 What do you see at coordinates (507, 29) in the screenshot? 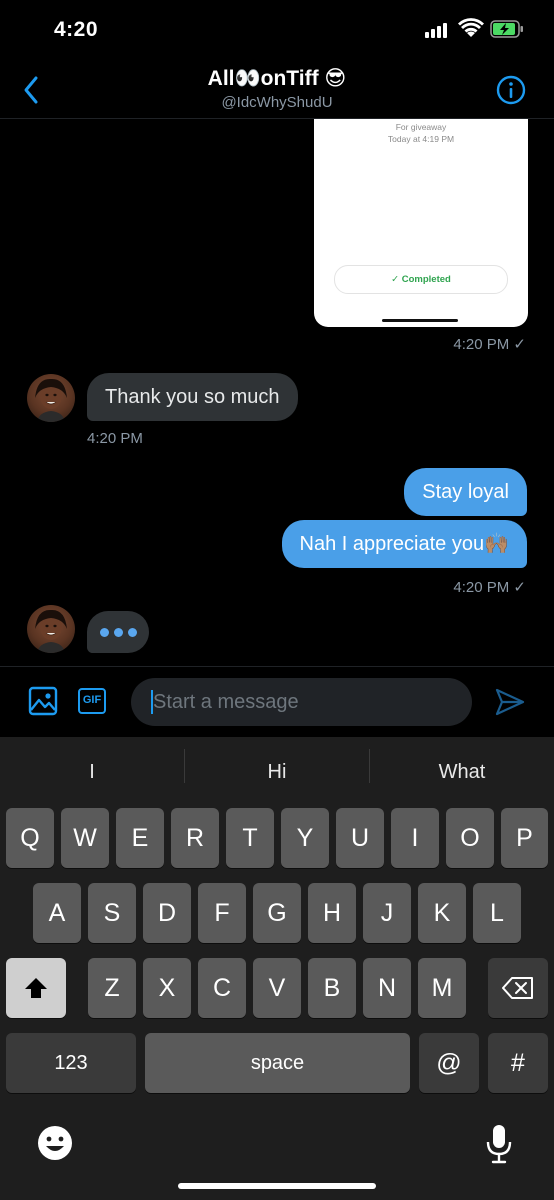
I see `battery-charging-icon` at bounding box center [507, 29].